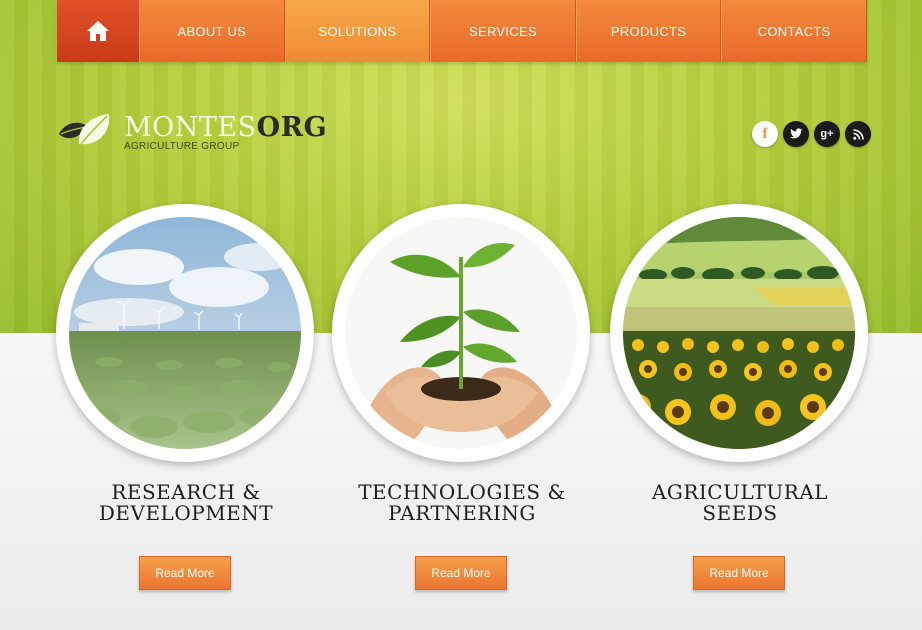 This screenshot has width=922, height=630. What do you see at coordinates (292, 127) in the screenshot?
I see `logo-name-part2: ORG` at bounding box center [292, 127].